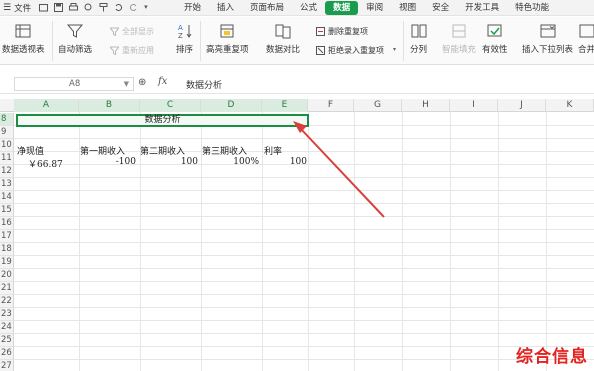 Image resolution: width=594 pixels, height=371 pixels. What do you see at coordinates (44, 7) in the screenshot?
I see `open-icon` at bounding box center [44, 7].